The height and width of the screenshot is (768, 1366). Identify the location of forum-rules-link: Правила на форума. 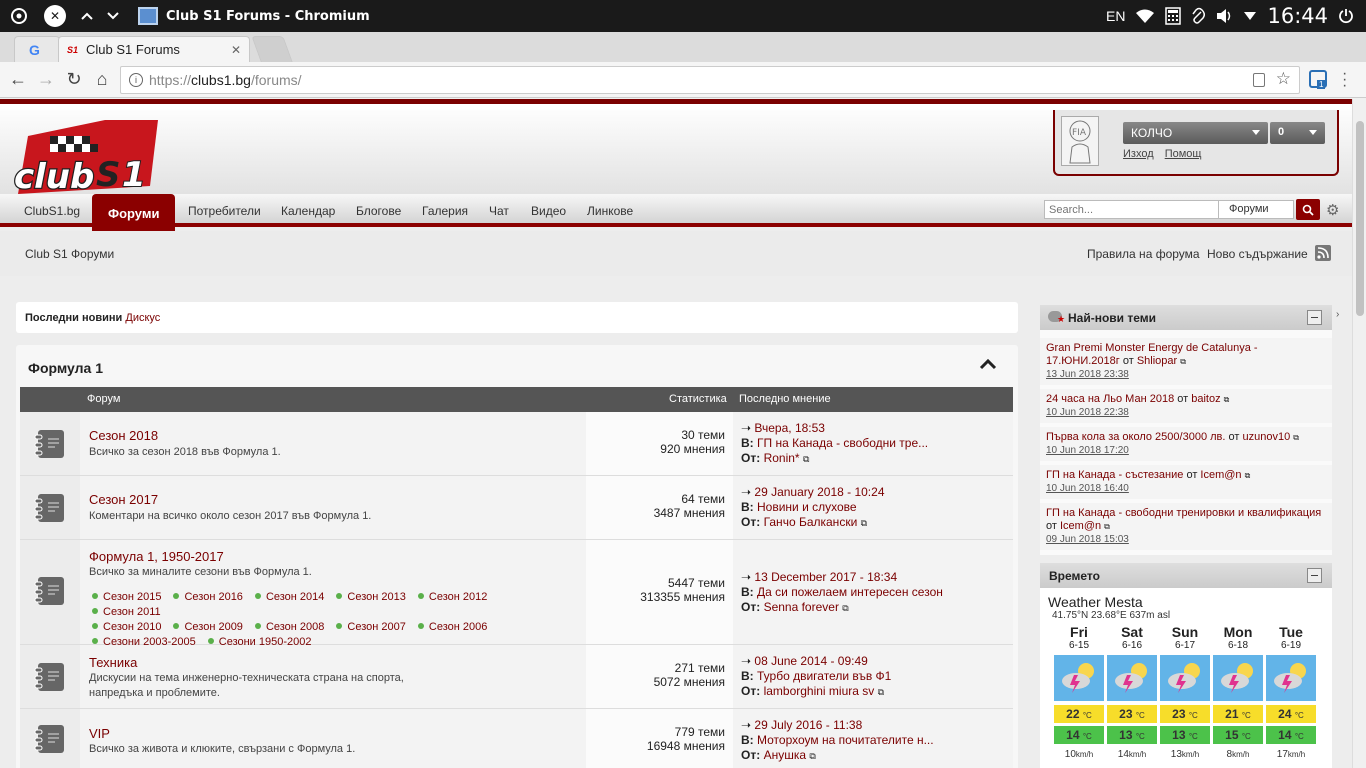
(1143, 254).